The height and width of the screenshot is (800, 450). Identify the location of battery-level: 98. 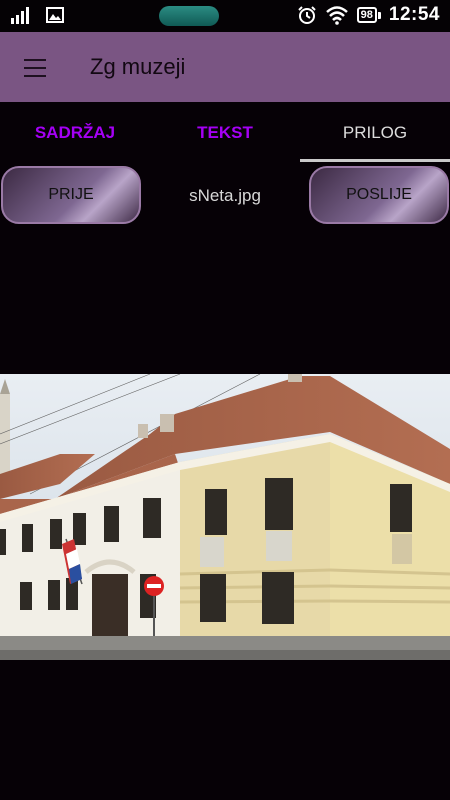
(366, 15).